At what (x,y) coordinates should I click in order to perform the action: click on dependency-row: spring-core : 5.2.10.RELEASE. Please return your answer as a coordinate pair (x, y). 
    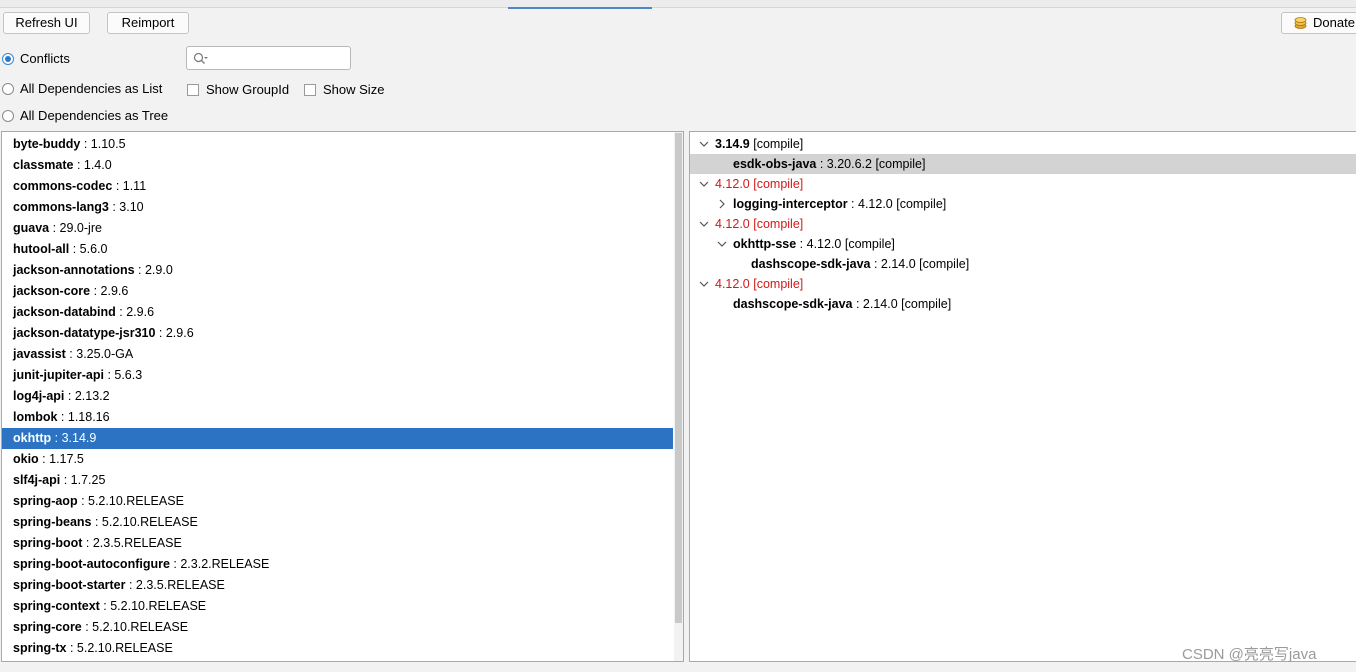
    Looking at the image, I should click on (337, 627).